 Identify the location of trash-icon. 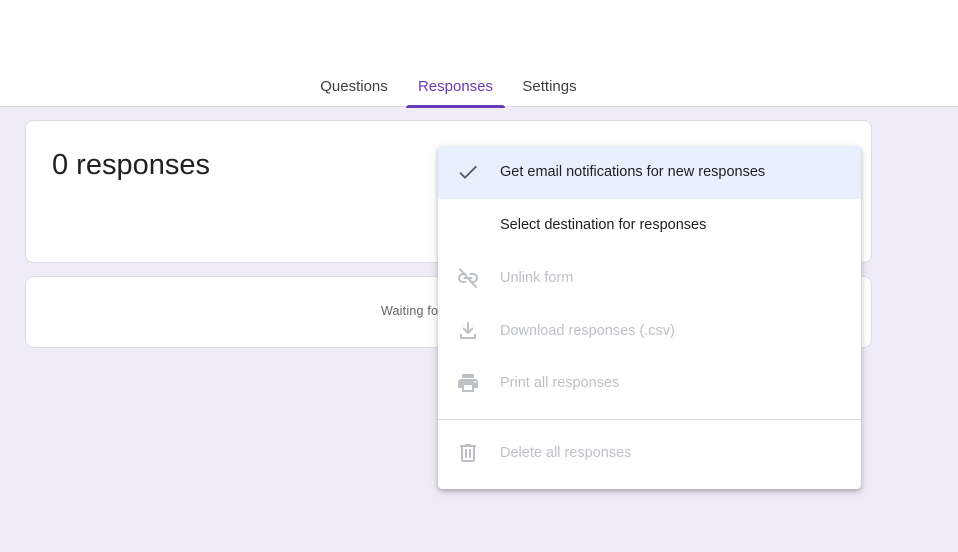
(468, 453).